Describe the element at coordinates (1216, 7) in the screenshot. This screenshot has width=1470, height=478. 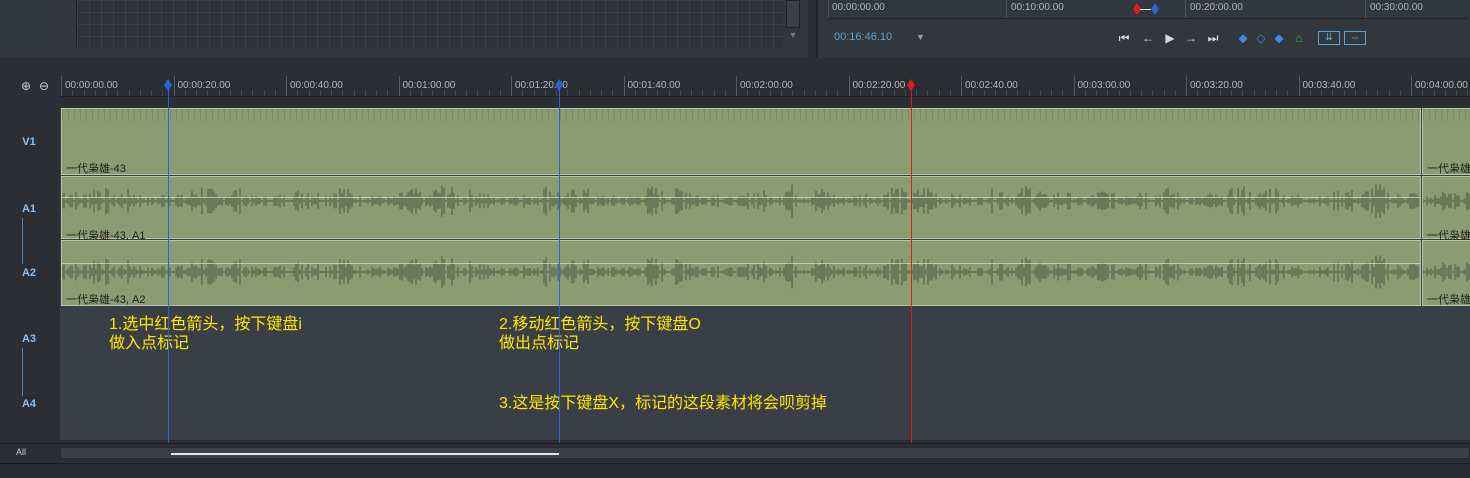
I see `monitor-ruler-label: 00:20:00.00` at that location.